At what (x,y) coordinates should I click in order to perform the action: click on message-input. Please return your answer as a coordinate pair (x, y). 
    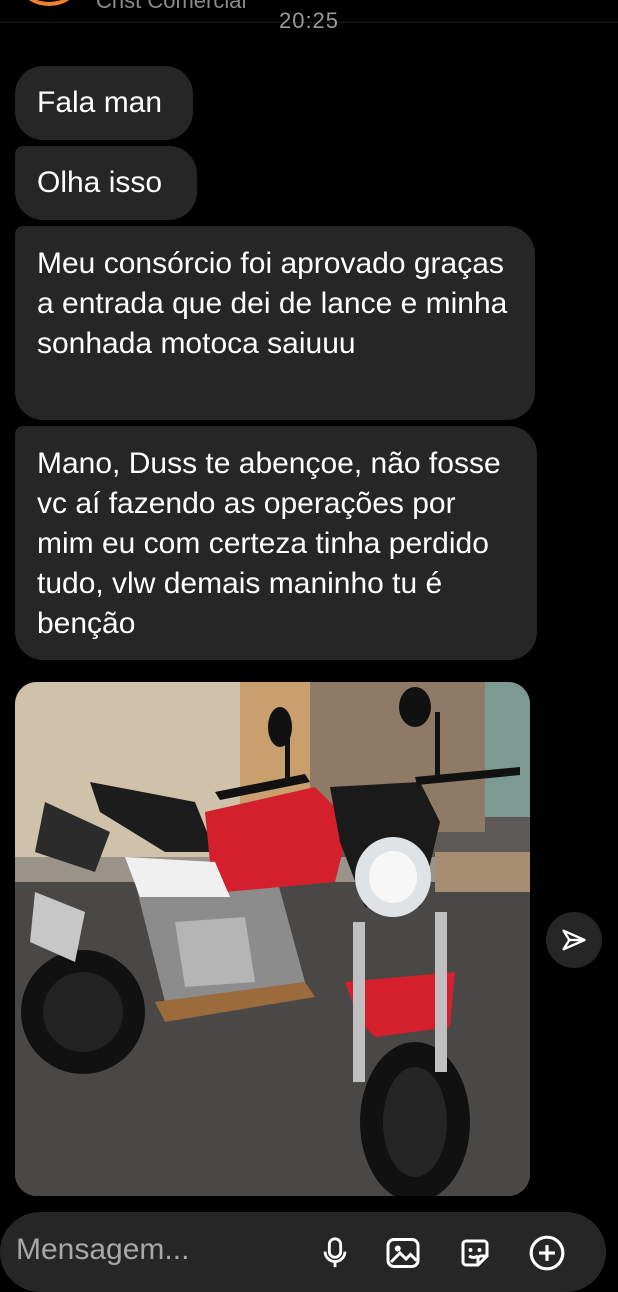
    Looking at the image, I should click on (146, 1250).